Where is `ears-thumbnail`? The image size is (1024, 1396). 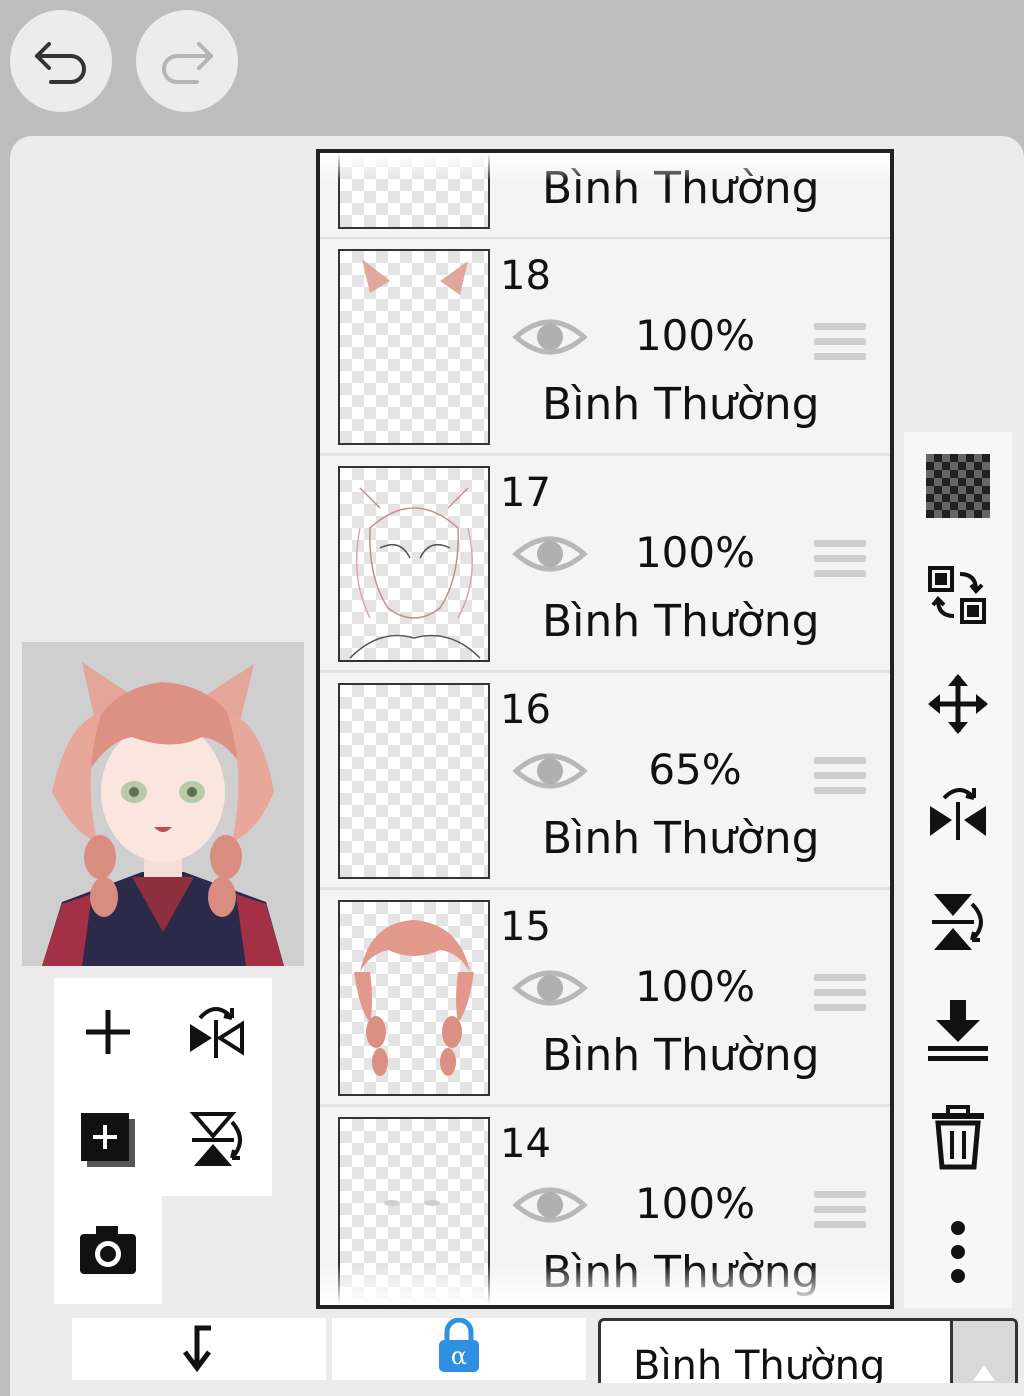
ears-thumbnail is located at coordinates (415, 277).